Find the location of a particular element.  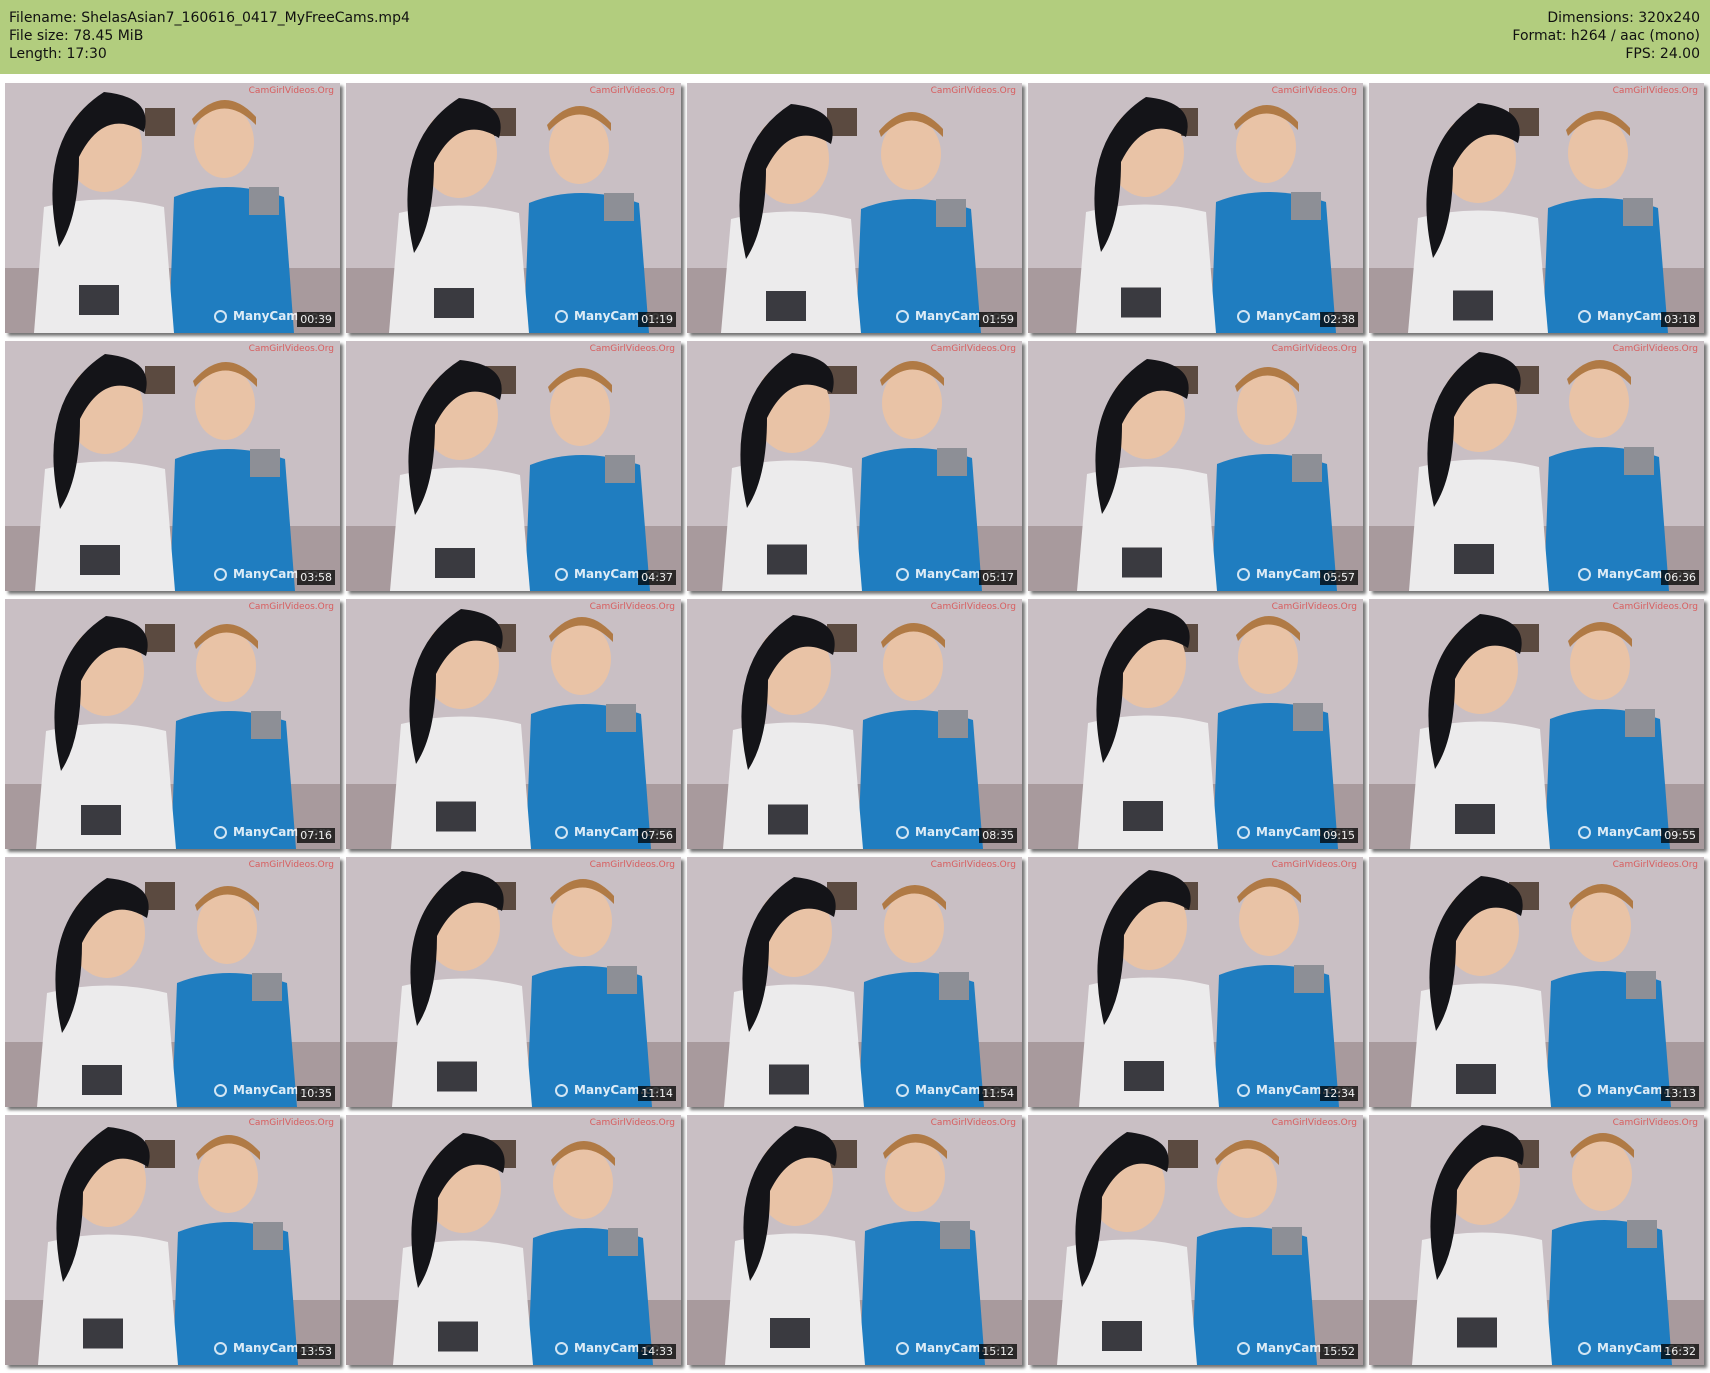

dimensions-text: Dimensions: 320x240 is located at coordinates (1623, 18).